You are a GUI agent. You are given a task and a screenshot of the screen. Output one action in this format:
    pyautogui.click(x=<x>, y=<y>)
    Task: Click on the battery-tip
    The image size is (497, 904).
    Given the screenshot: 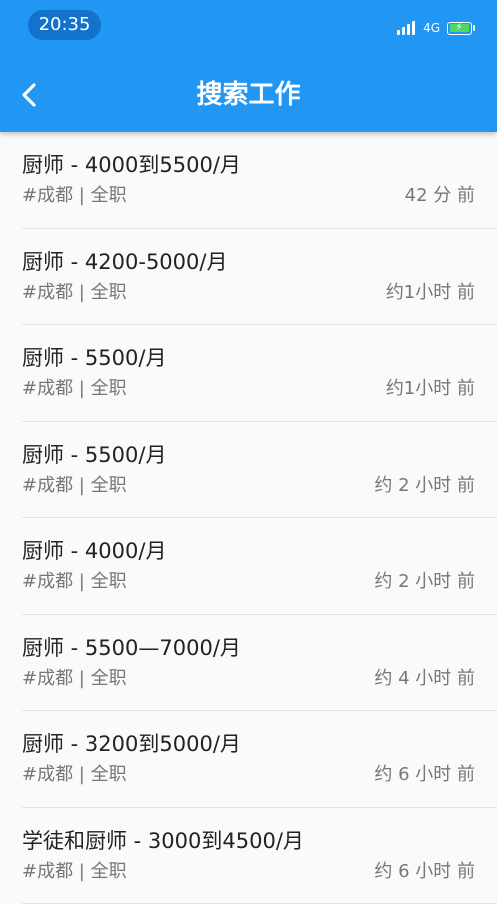 What is the action you would take?
    pyautogui.click(x=474, y=28)
    